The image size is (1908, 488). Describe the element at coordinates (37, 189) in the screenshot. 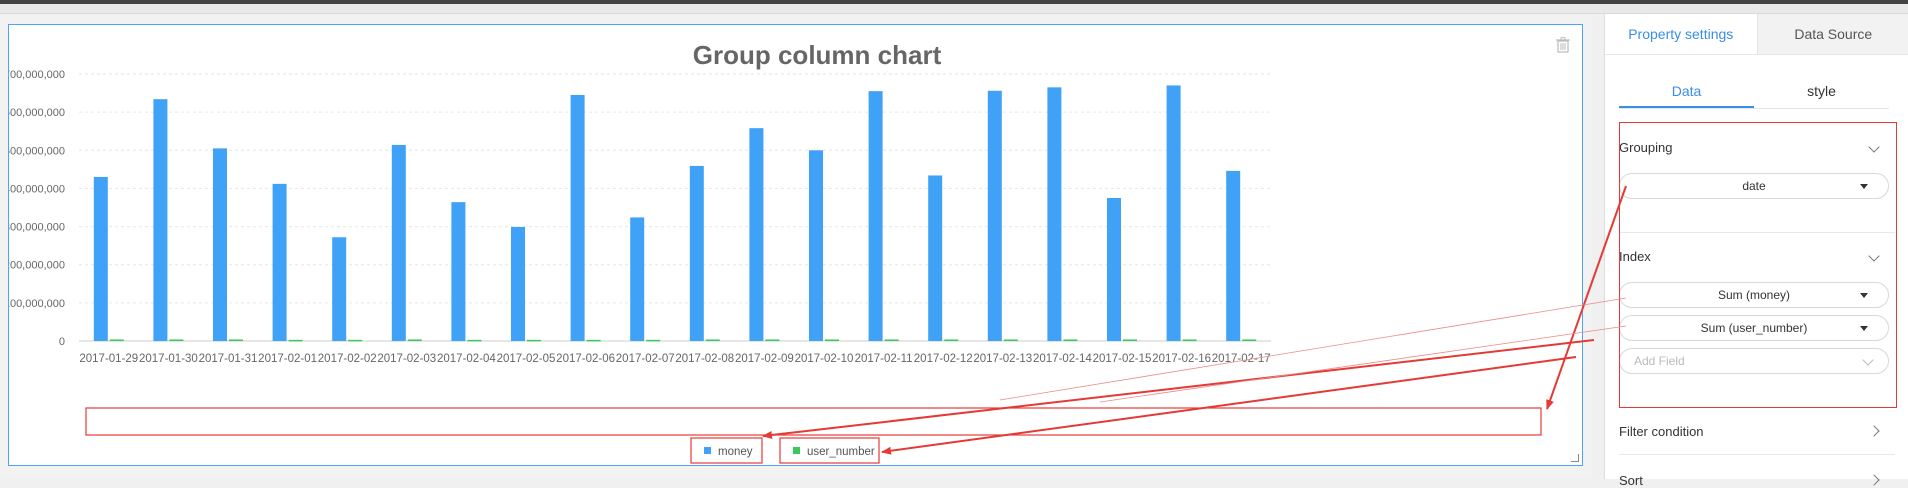

I see `y-tick-label: 400,000,000` at that location.